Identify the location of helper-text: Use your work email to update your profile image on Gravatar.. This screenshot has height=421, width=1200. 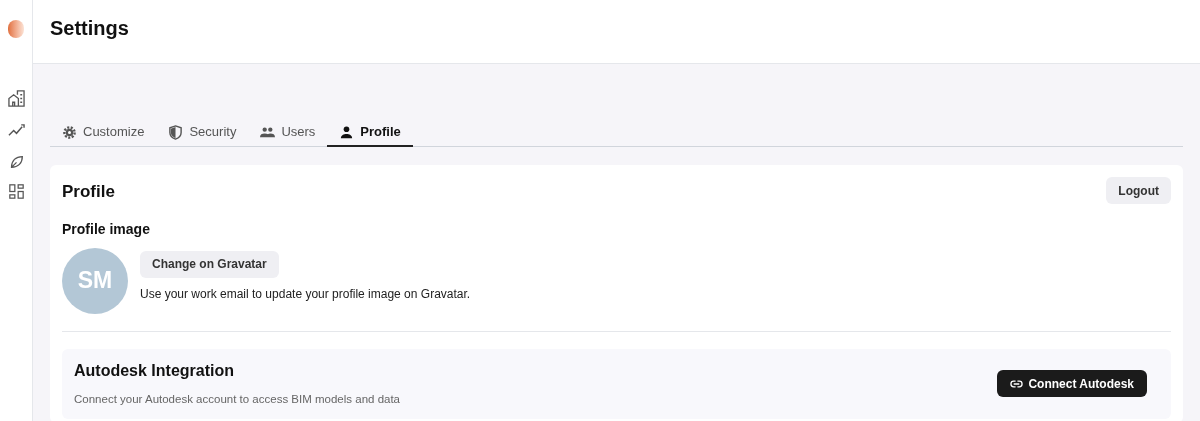
(305, 294).